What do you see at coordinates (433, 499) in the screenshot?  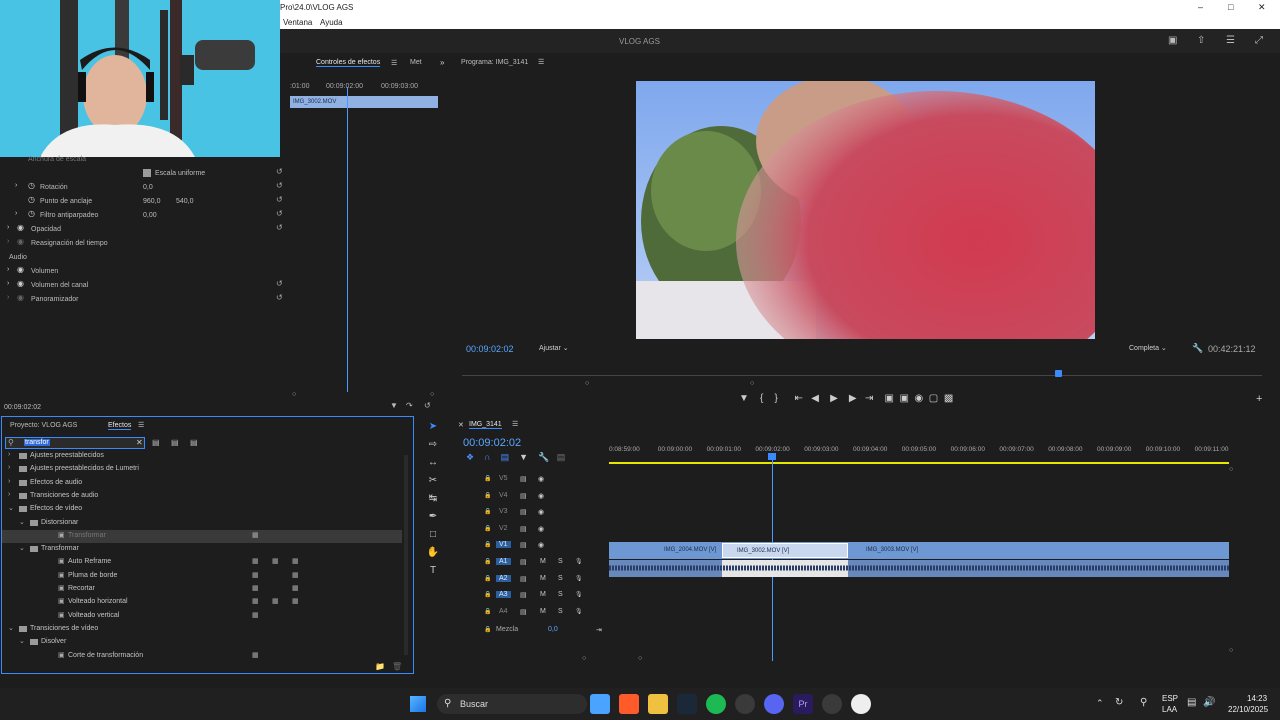 I see `slip-tool-icon: ↹` at bounding box center [433, 499].